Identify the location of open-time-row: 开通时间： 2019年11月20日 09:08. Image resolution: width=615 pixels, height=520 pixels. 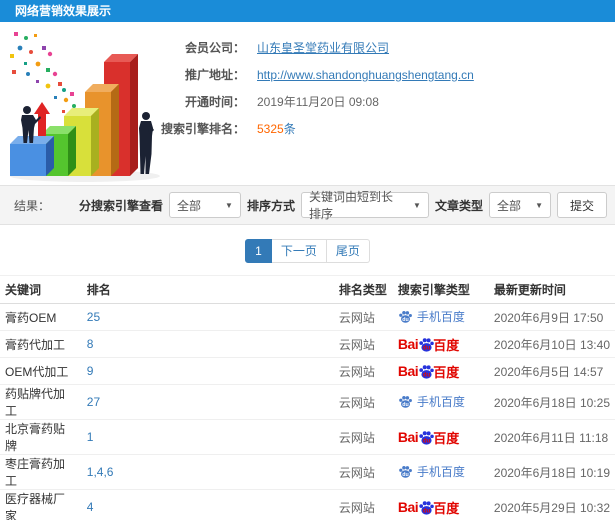
(367, 101).